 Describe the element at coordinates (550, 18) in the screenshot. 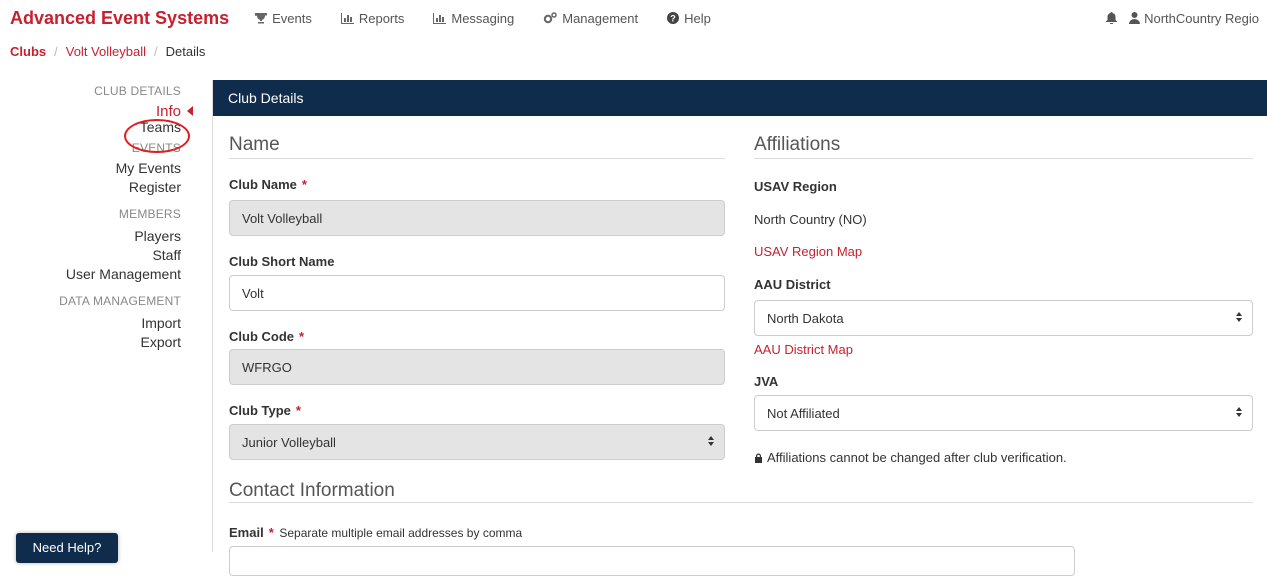

I see `gears-icon` at that location.